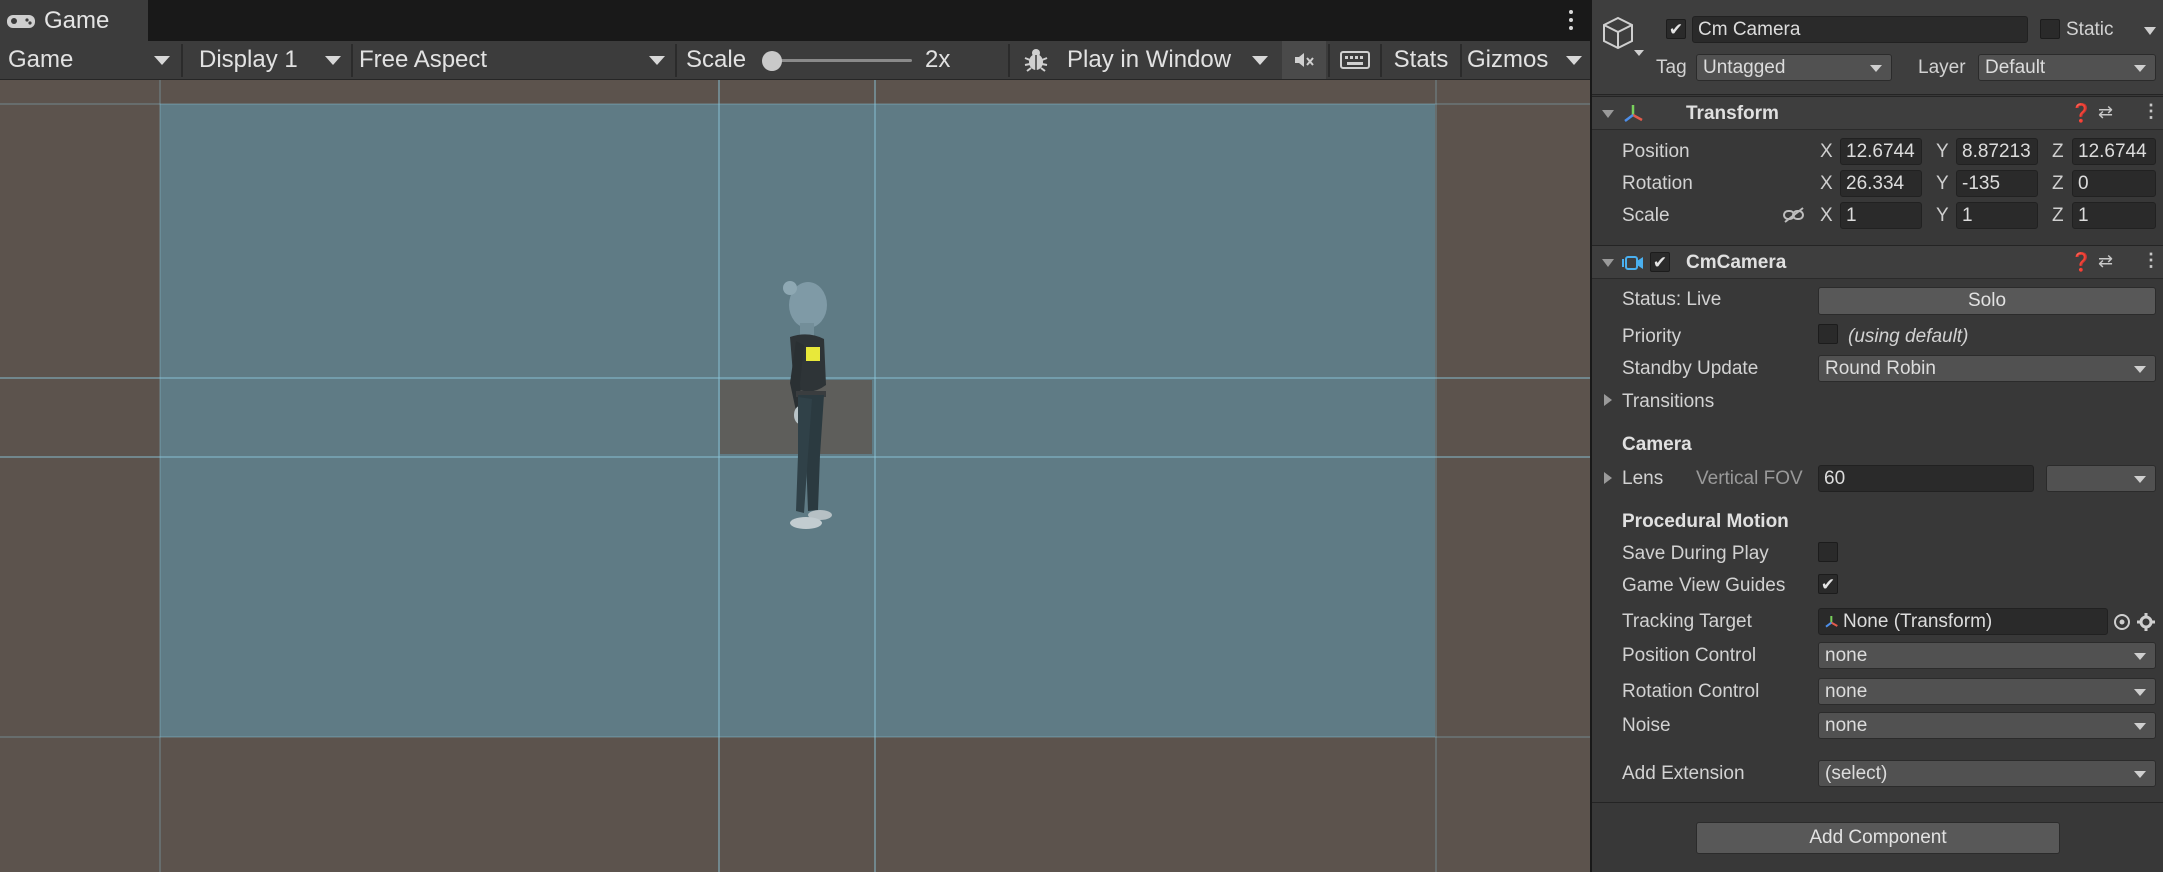 This screenshot has height=872, width=2163. What do you see at coordinates (1877, 113) in the screenshot?
I see `transform-header: Transform ❓ ⇄ ⋮` at bounding box center [1877, 113].